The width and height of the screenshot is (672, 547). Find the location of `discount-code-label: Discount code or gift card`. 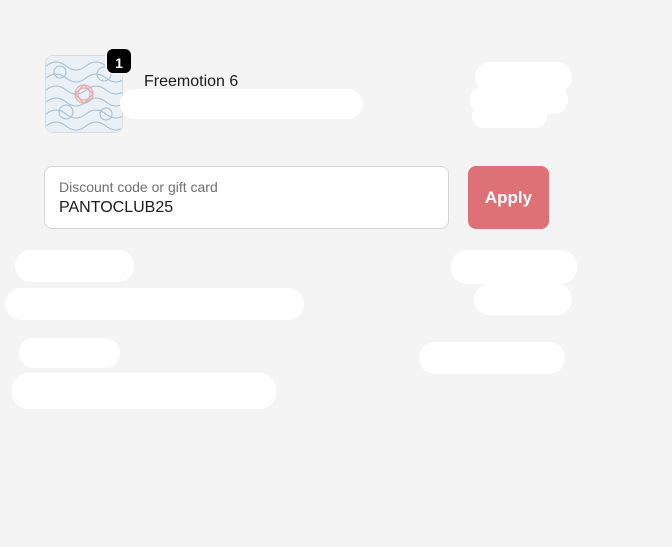

discount-code-label: Discount code or gift card is located at coordinates (138, 187).